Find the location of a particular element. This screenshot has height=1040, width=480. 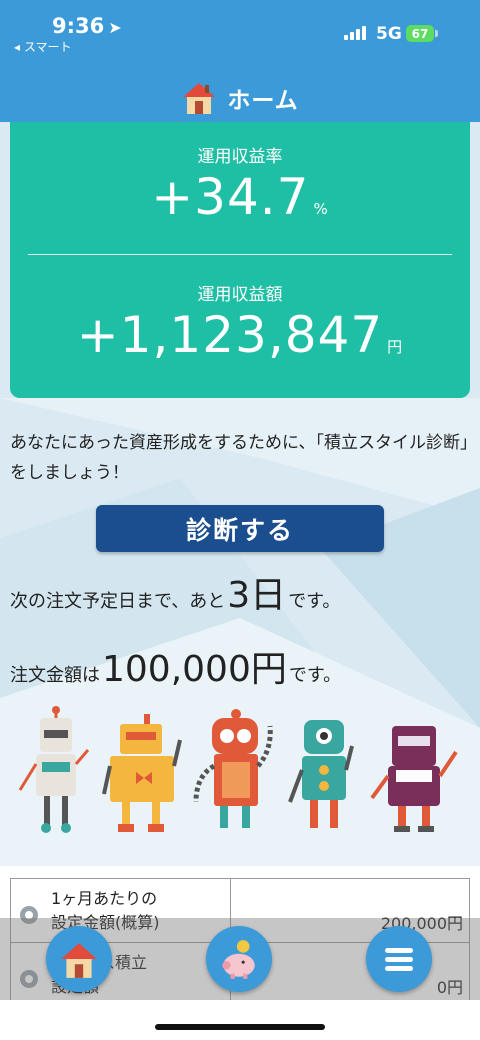

robot-white-image is located at coordinates (54, 769).